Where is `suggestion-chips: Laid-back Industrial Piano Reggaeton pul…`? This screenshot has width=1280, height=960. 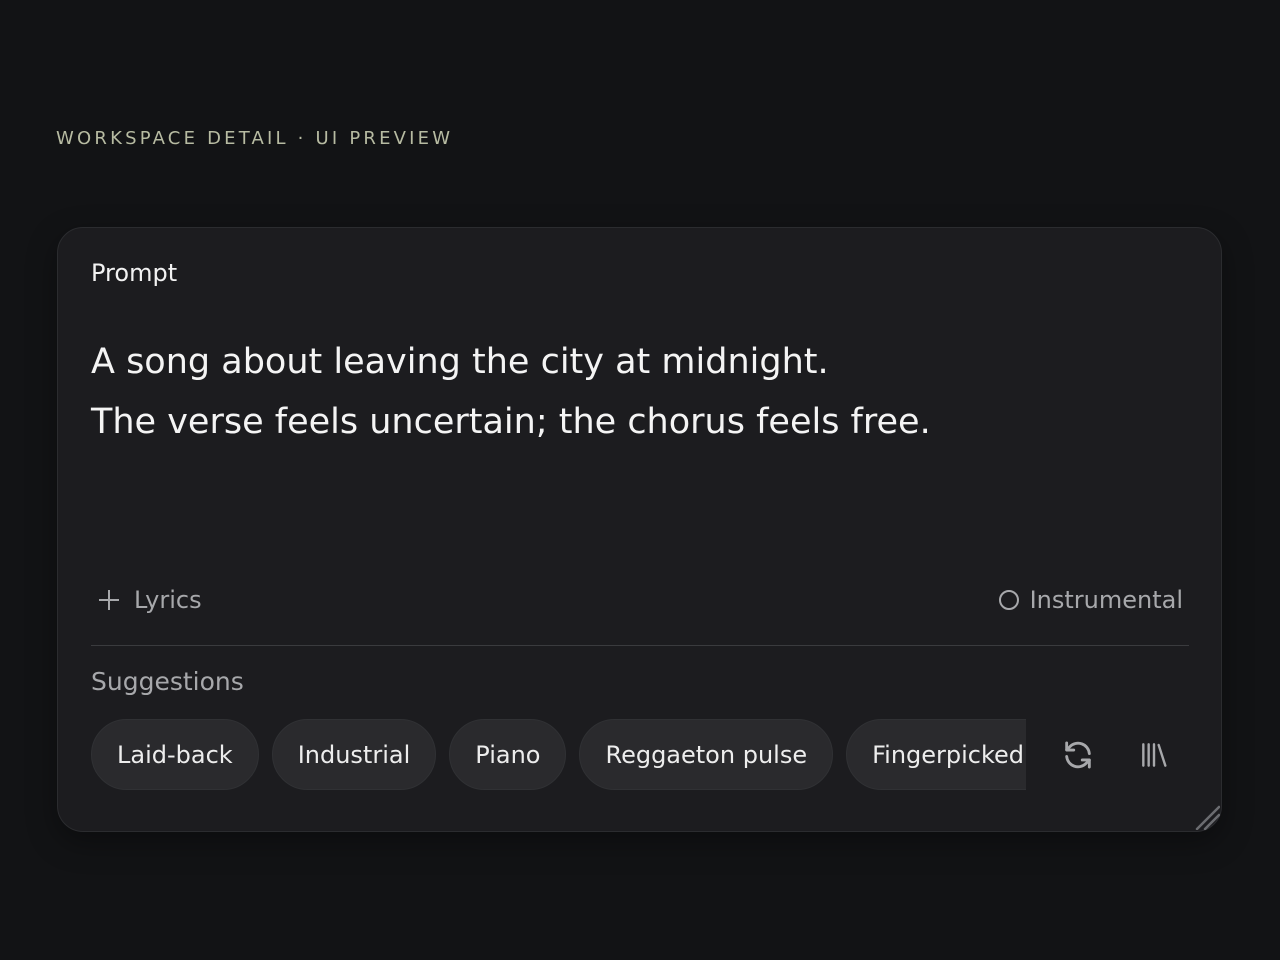 suggestion-chips: Laid-back Industrial Piano Reggaeton pul… is located at coordinates (558, 754).